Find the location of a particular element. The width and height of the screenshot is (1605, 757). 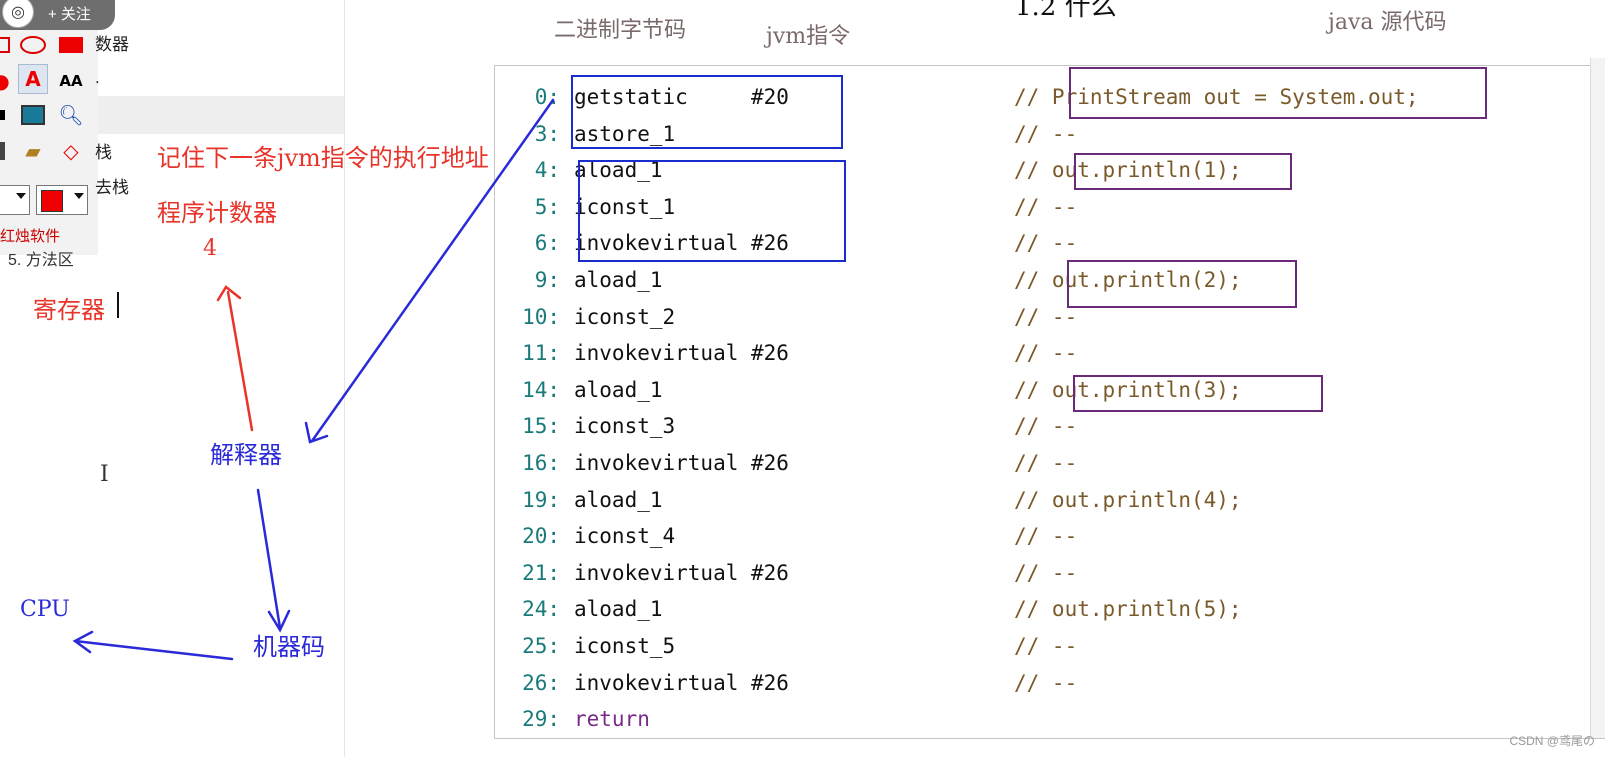

arrow-interpreter-to-machine-code is located at coordinates (269, 559).